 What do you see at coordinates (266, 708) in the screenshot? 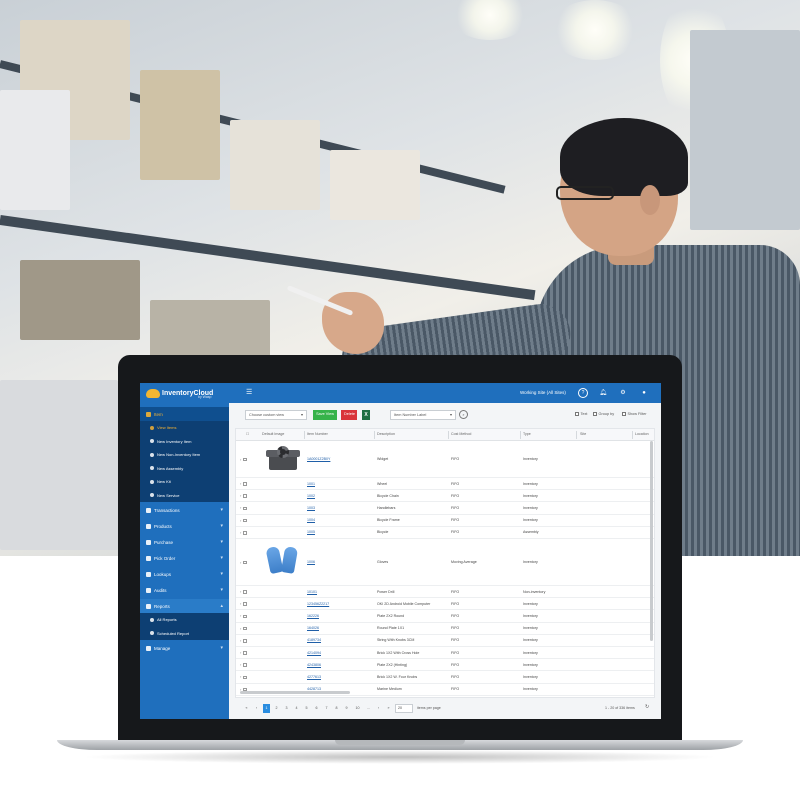
I see `page-button-current: 1` at bounding box center [266, 708].